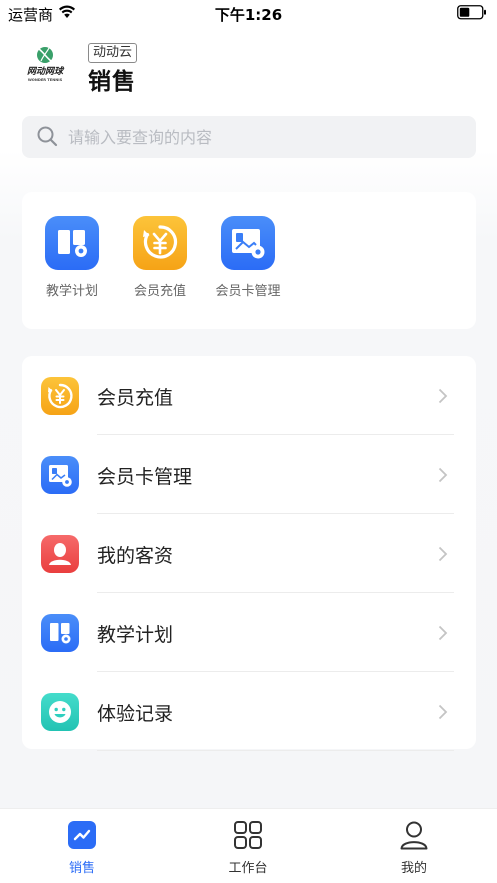  I want to click on search-bar, so click(249, 137).